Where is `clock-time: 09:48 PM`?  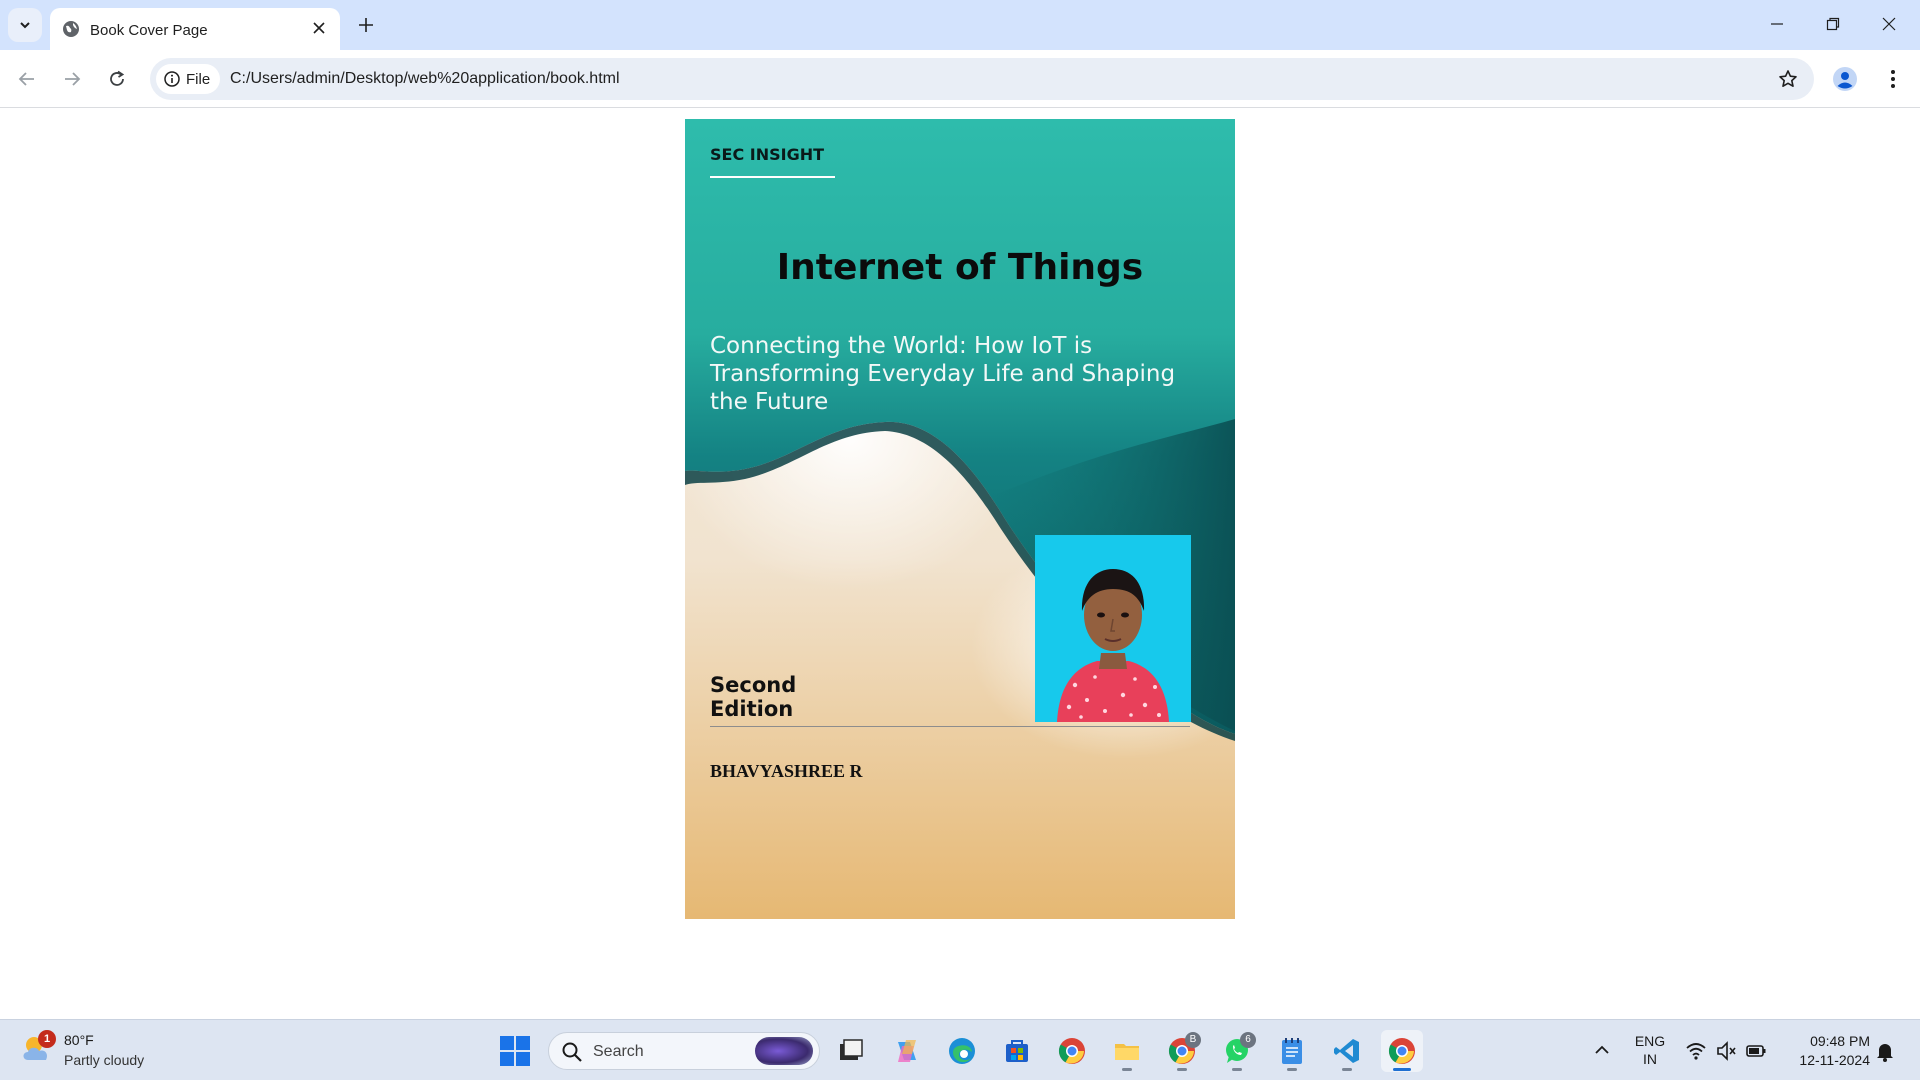 clock-time: 09:48 PM is located at coordinates (1840, 1041).